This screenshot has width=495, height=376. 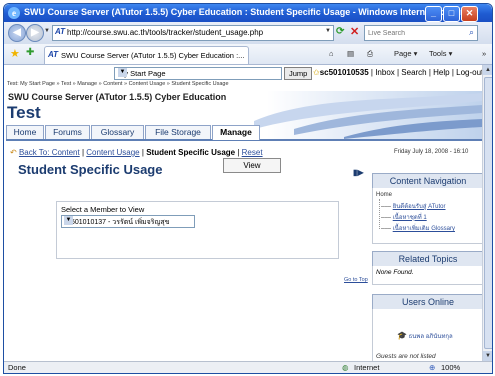 I want to click on member-selected: sc501010137 - วรรัตน์ เพิ่มจริญสุข, so click(x=117, y=222).